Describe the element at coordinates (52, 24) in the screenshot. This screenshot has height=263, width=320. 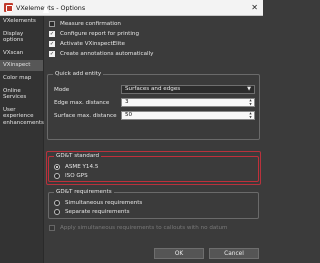
I see `measure-confirmation-checkbox` at that location.